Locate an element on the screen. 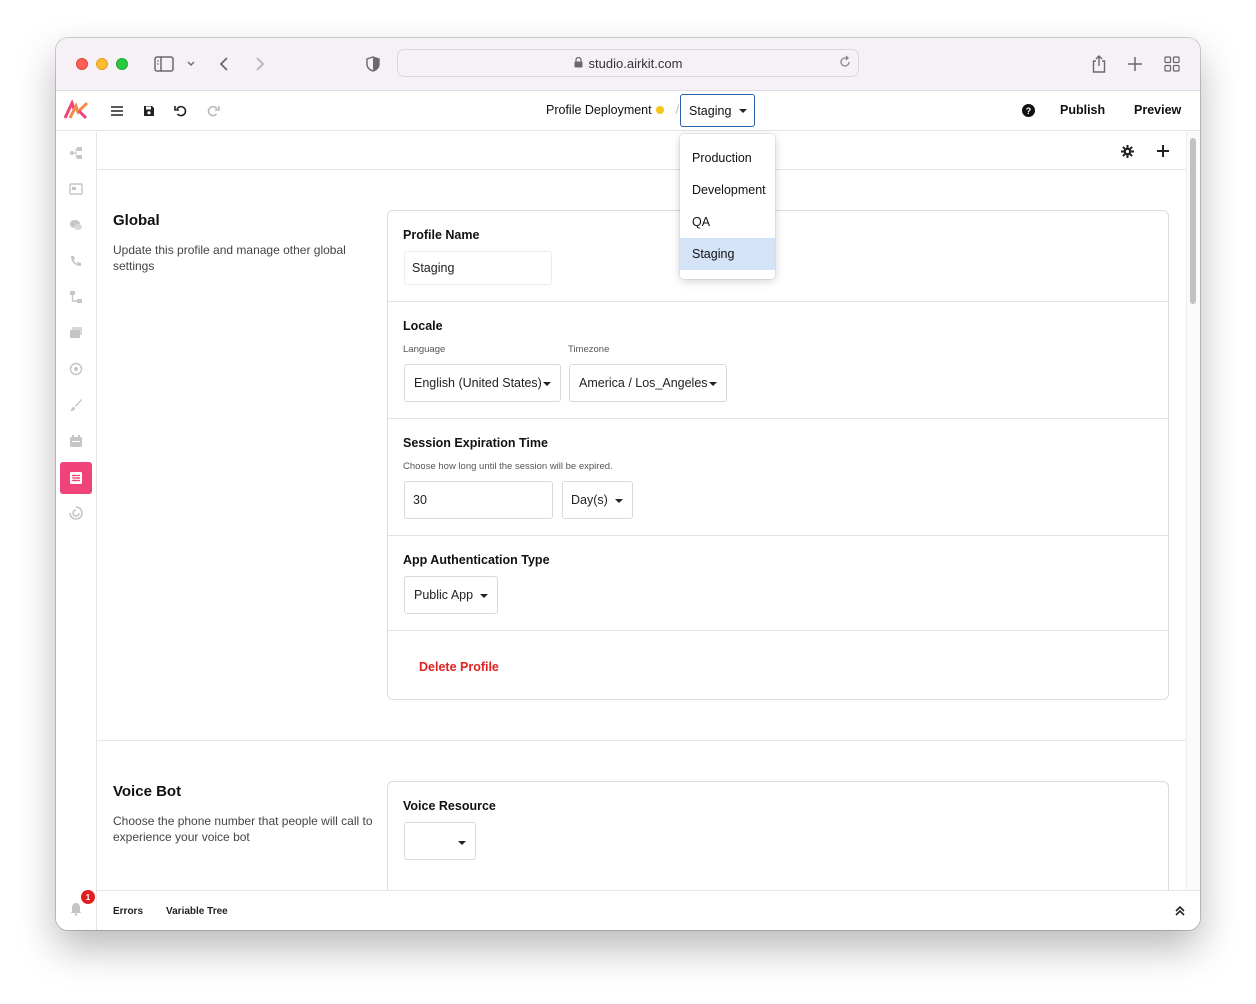 This screenshot has height=1004, width=1256. breadcrumb-profile-deployment: Profile Deployment is located at coordinates (599, 110).